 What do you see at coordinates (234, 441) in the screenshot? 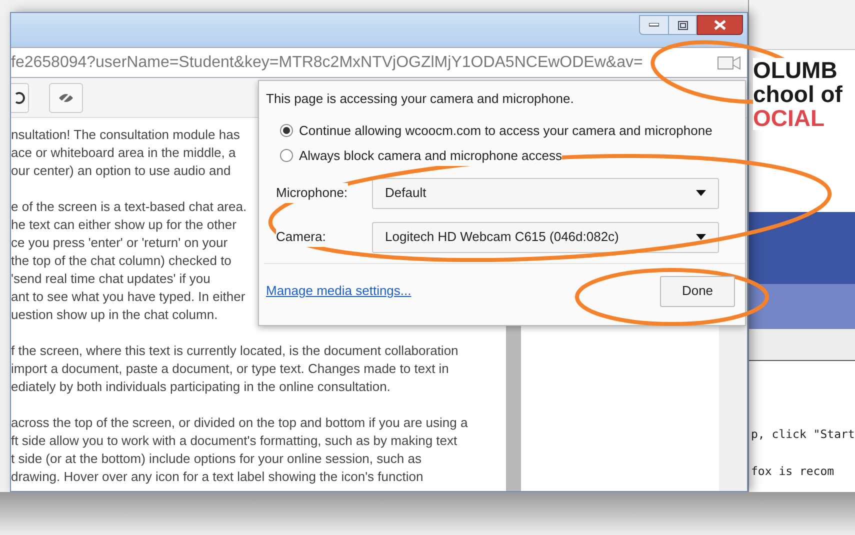
I see `text-line: ft side allow you to work with a document's formatting, such as by making text` at bounding box center [234, 441].